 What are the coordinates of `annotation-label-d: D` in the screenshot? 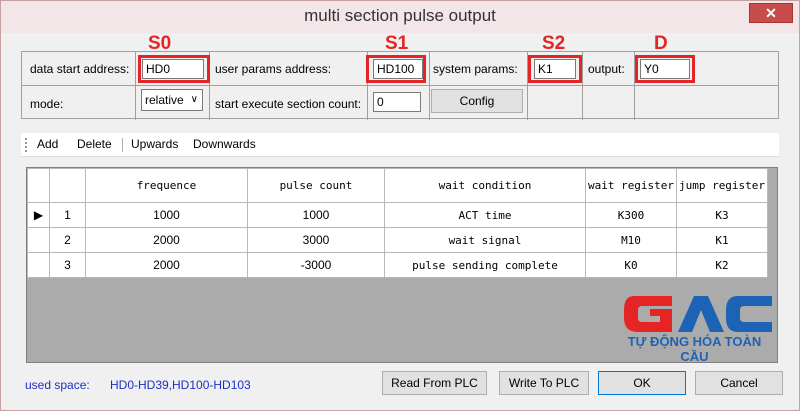 It's located at (661, 43).